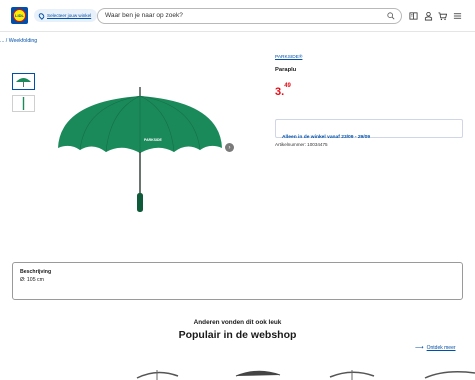 Image resolution: width=475 pixels, height=380 pixels. I want to click on discover-more-label: Ontdek meer, so click(441, 347).